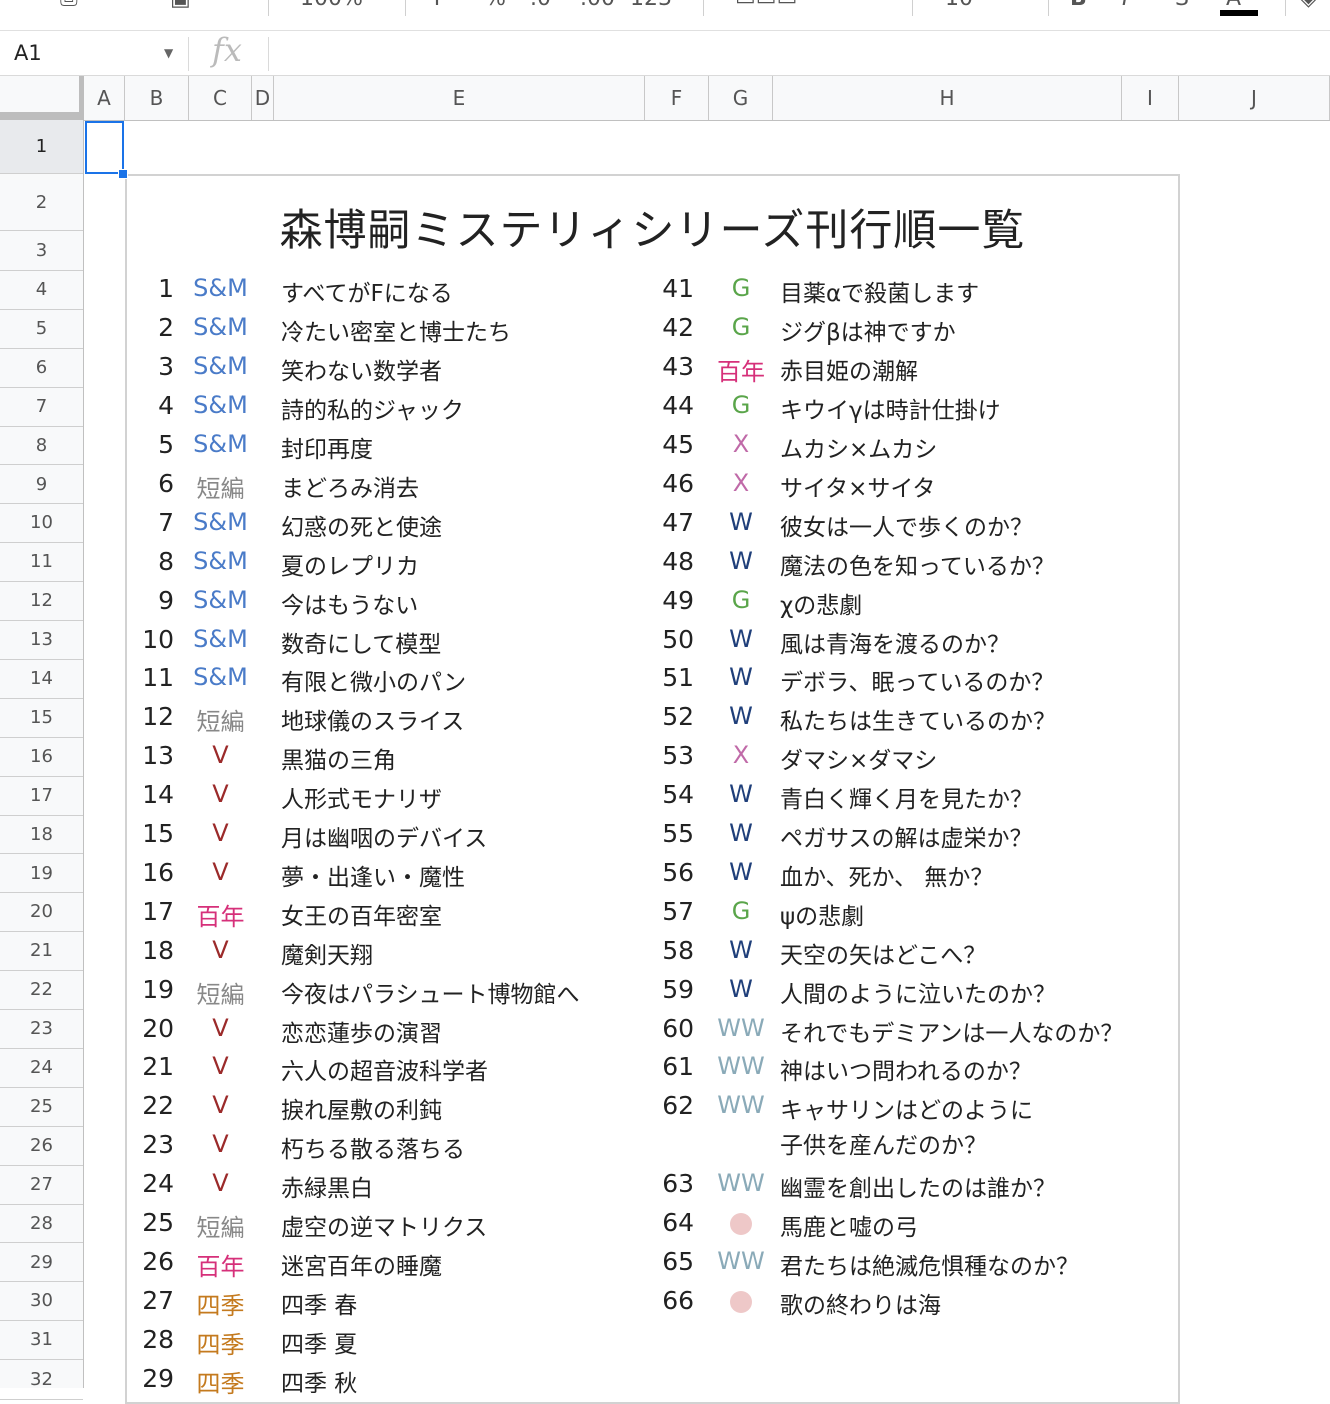  What do you see at coordinates (41, 524) in the screenshot?
I see `row-header-10: 10` at bounding box center [41, 524].